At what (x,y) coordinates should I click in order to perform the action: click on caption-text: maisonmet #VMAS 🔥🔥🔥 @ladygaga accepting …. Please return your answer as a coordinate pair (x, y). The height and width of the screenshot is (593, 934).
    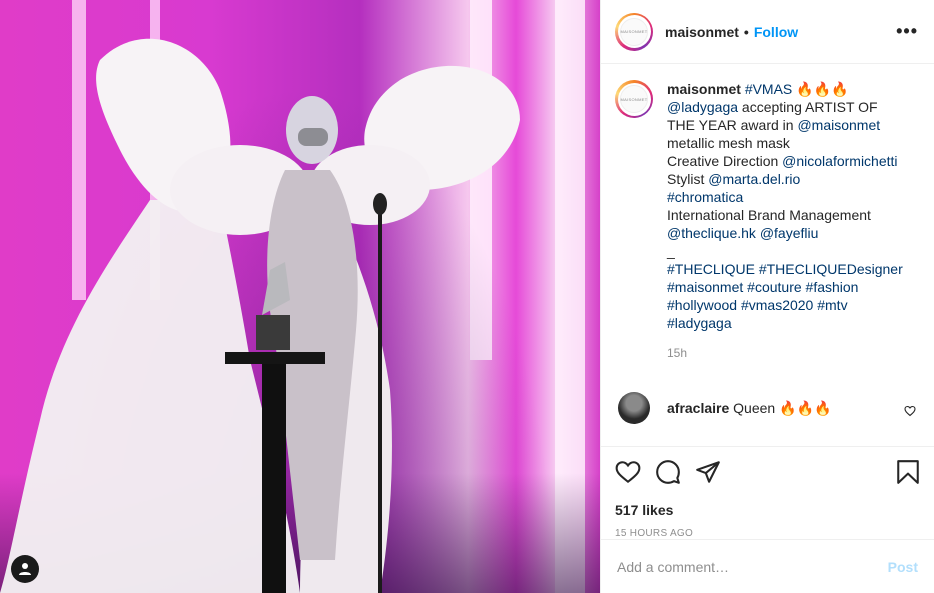
    Looking at the image, I should click on (785, 221).